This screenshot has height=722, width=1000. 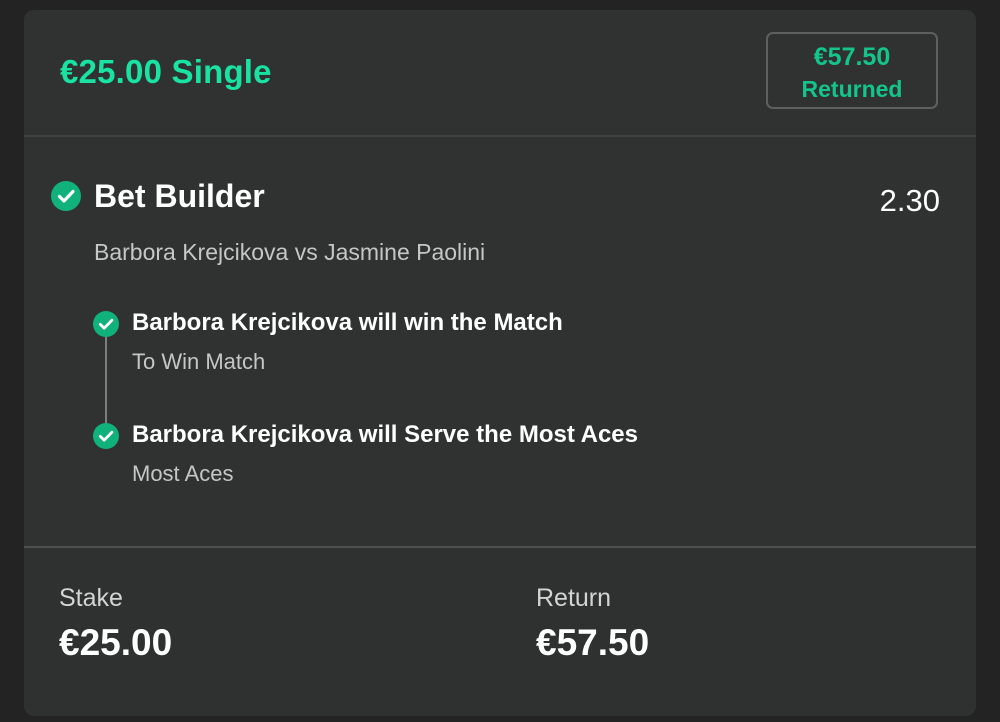 What do you see at coordinates (593, 642) in the screenshot?
I see `return-value: €57.50` at bounding box center [593, 642].